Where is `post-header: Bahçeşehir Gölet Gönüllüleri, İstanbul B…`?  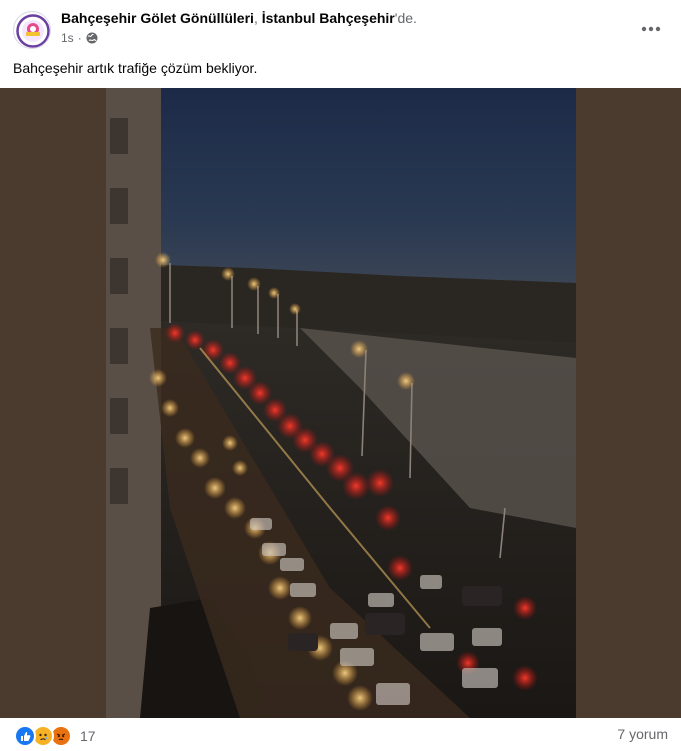 post-header: Bahçeşehir Gölet Gönüllüleri, İstanbul B… is located at coordinates (340, 28).